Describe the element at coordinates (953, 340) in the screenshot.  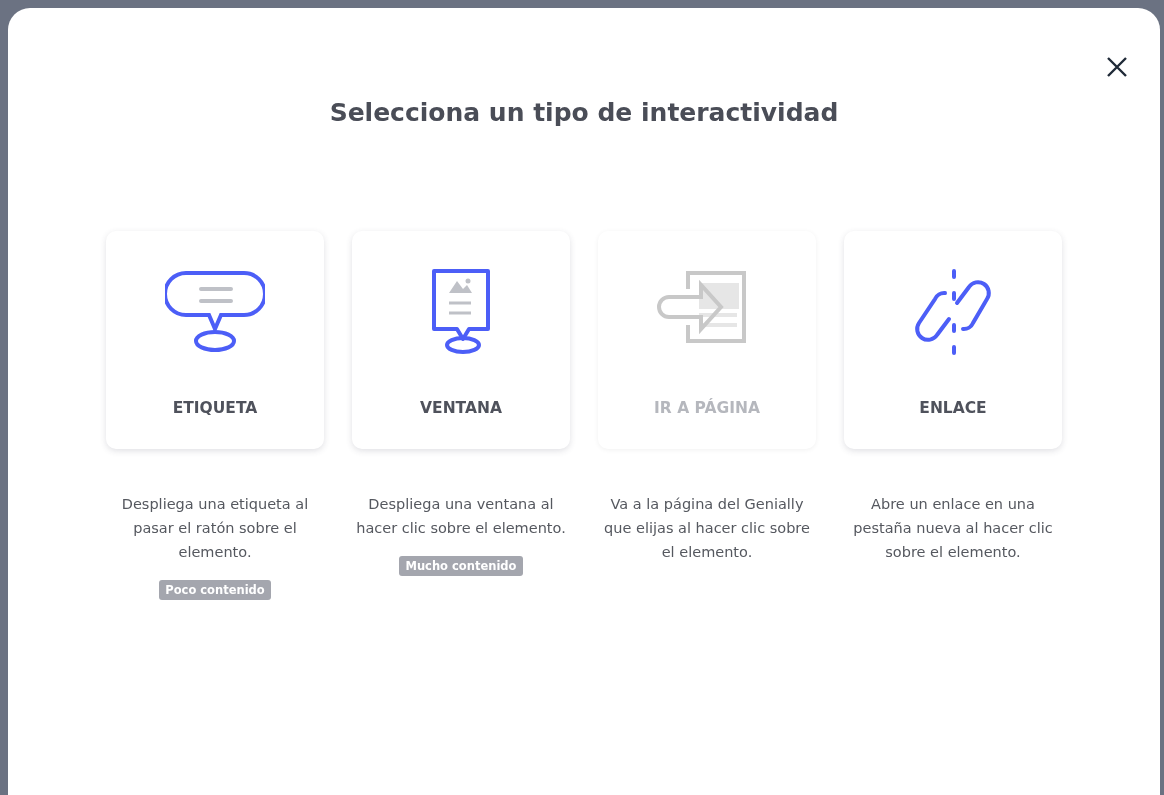
I see `option-card: ENLACE` at that location.